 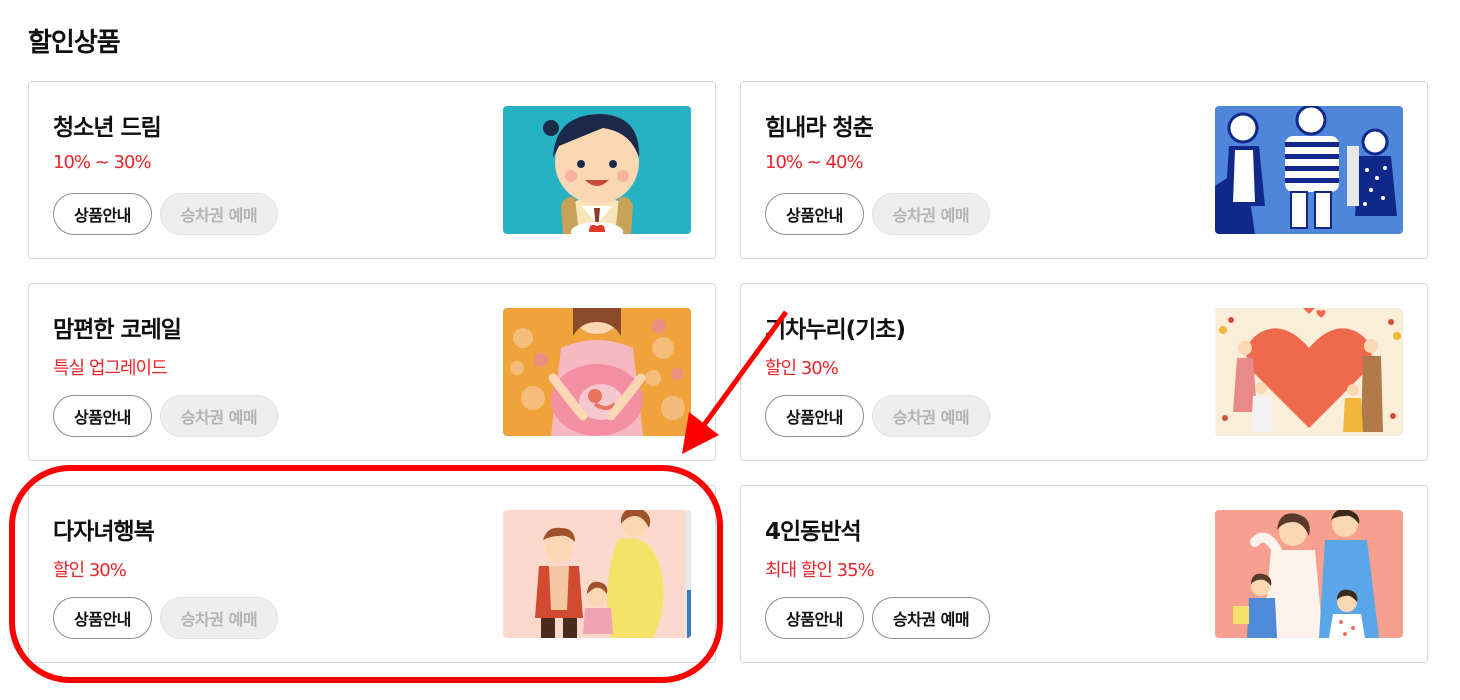 What do you see at coordinates (597, 170) in the screenshot?
I see `teen-illustration` at bounding box center [597, 170].